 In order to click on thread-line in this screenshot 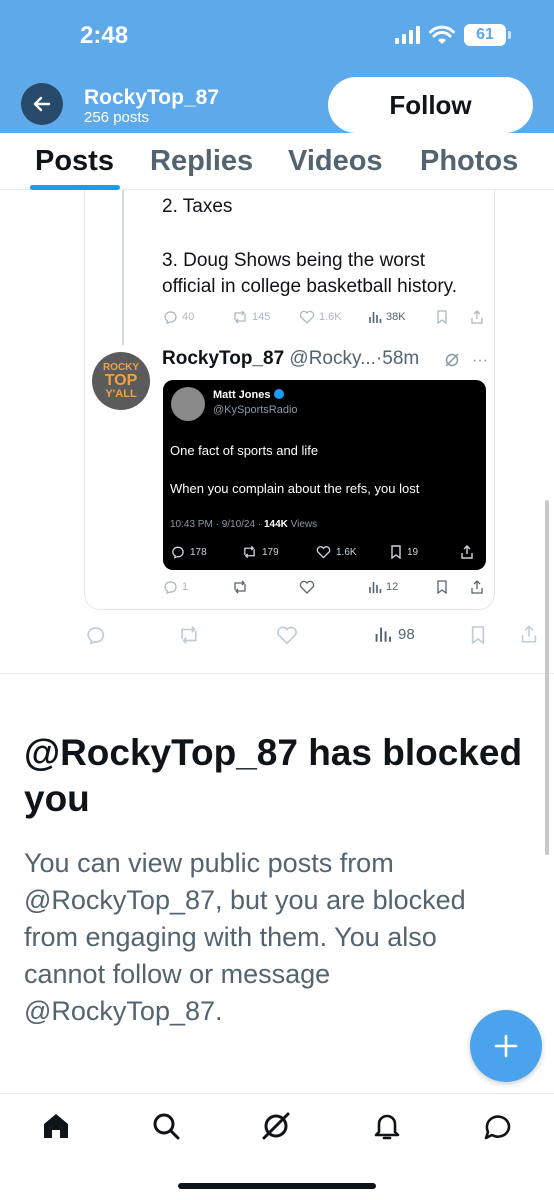, I will do `click(123, 267)`.